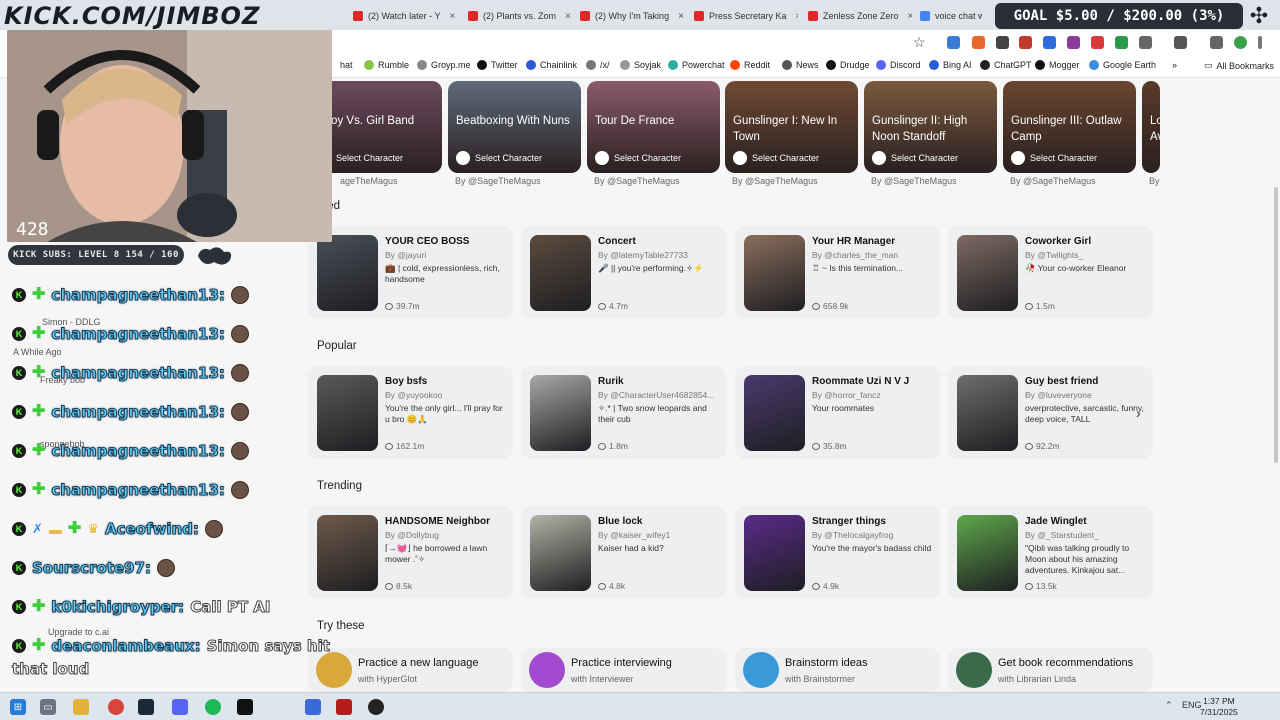 This screenshot has height=720, width=1280. I want to click on sidepanel-icon, so click(1180, 42).